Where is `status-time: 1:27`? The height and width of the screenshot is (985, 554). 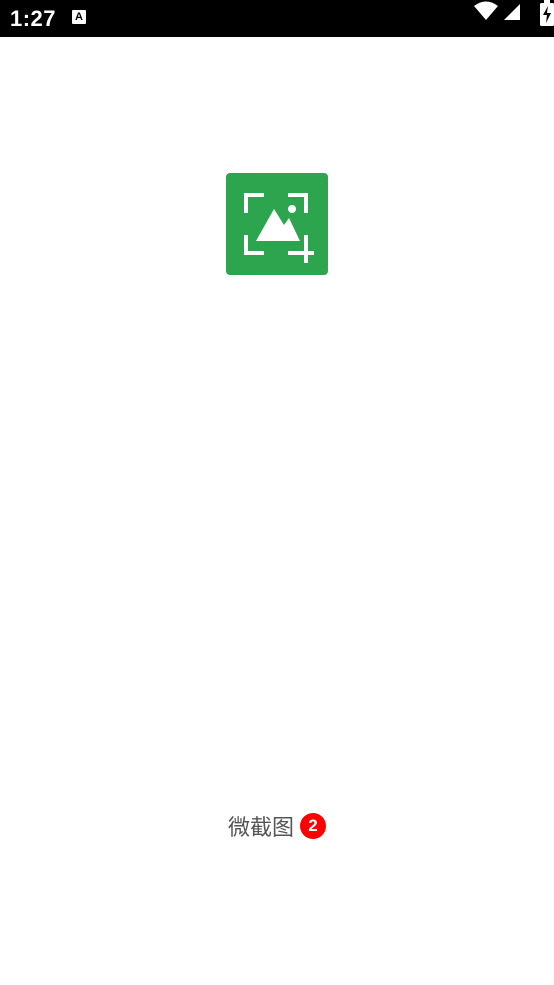 status-time: 1:27 is located at coordinates (33, 18).